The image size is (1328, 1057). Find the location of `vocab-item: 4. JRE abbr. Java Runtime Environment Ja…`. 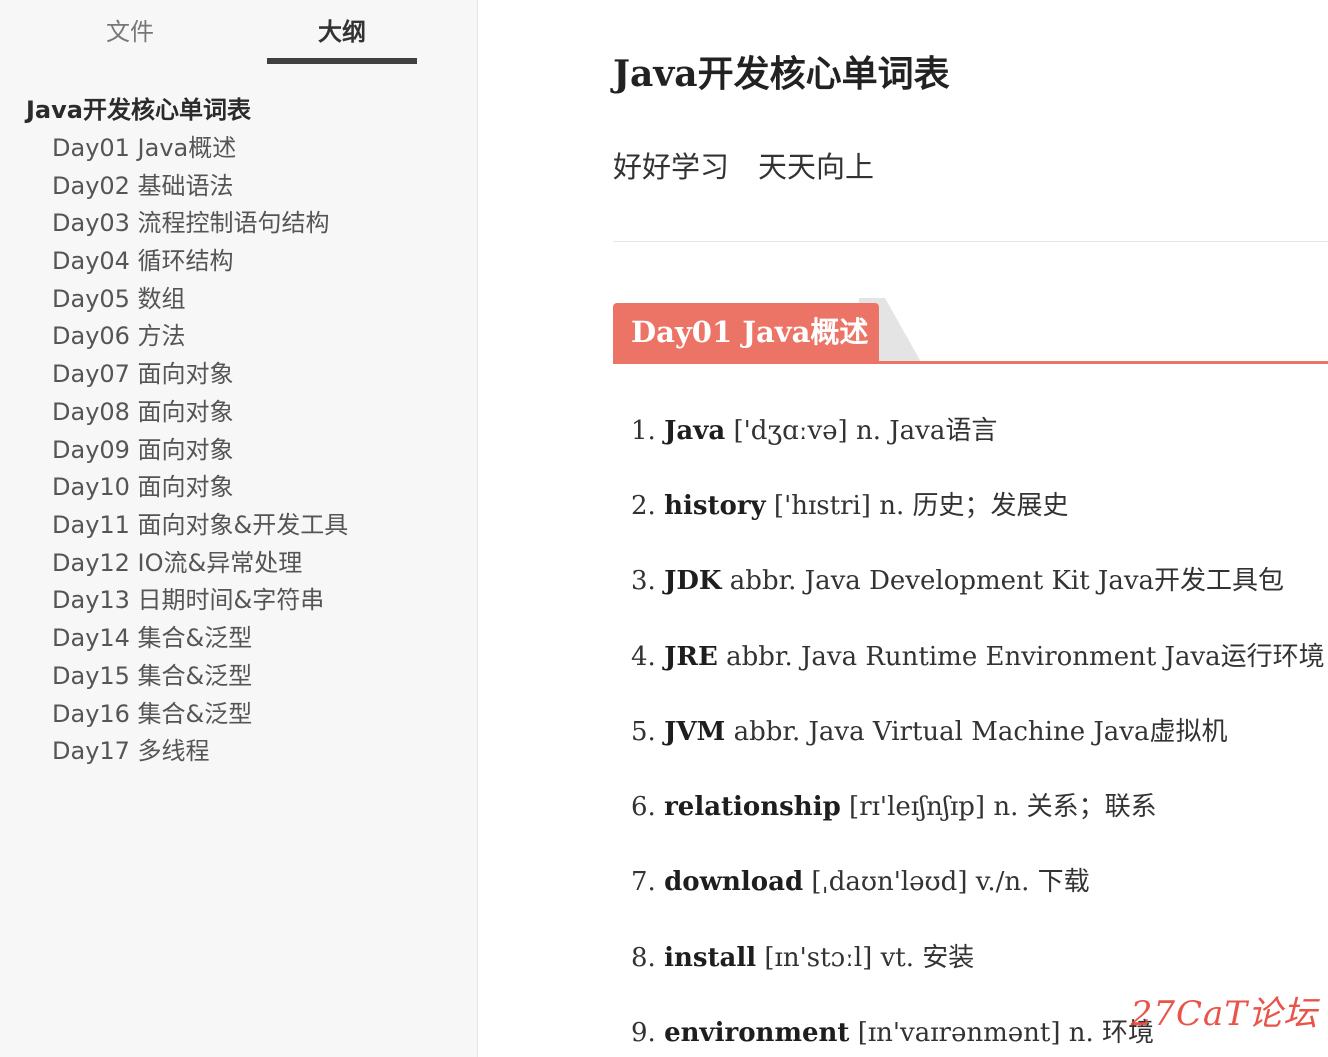

vocab-item: 4. JRE abbr. Java Runtime Environment Ja… is located at coordinates (978, 657).